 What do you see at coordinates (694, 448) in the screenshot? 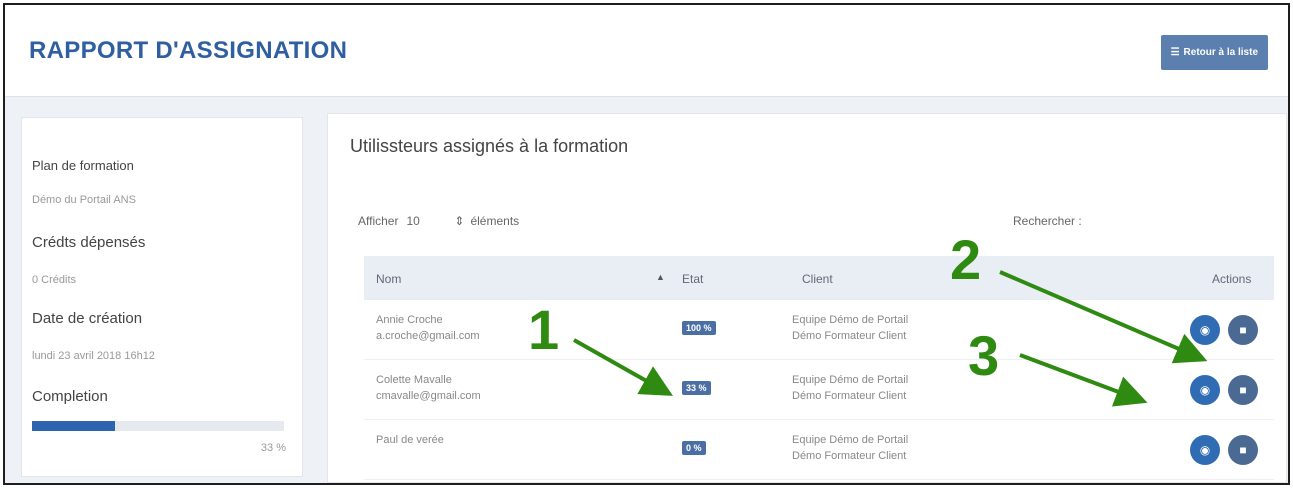
I see `status-badge: 0 %` at bounding box center [694, 448].